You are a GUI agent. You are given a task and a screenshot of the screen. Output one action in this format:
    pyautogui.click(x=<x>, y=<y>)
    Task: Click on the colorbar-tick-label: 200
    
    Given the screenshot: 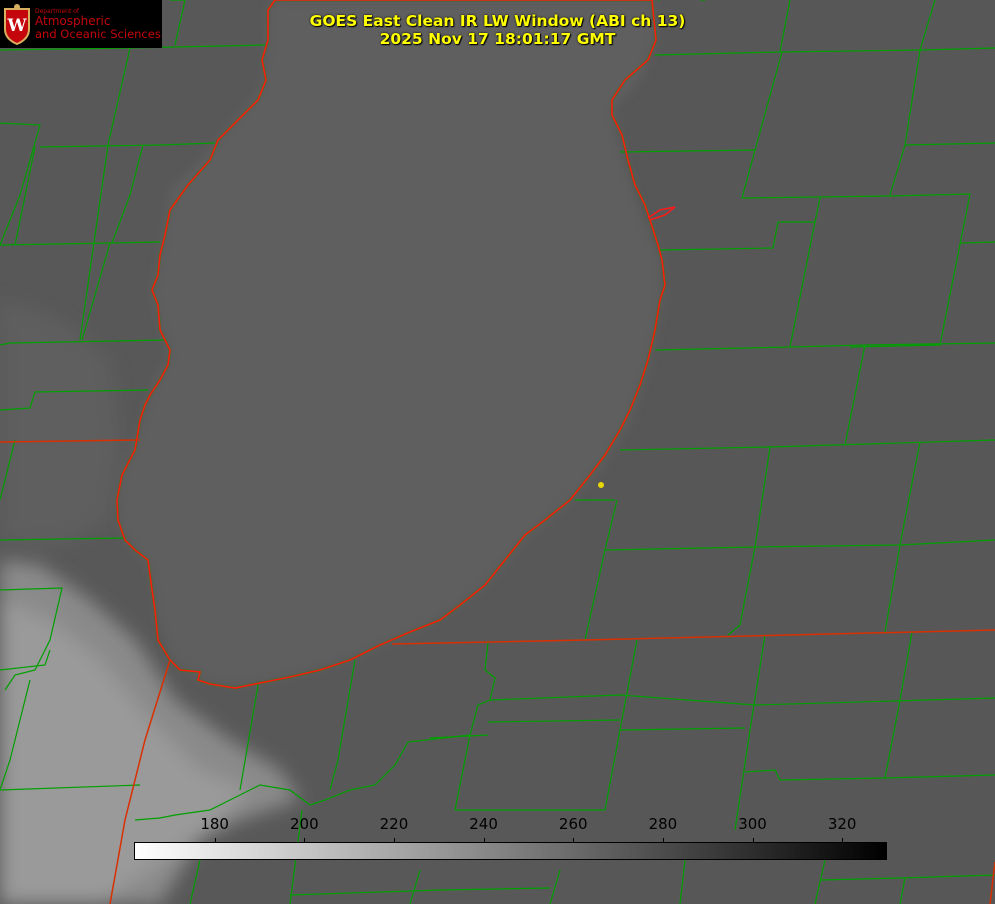 What is the action you would take?
    pyautogui.click(x=304, y=824)
    